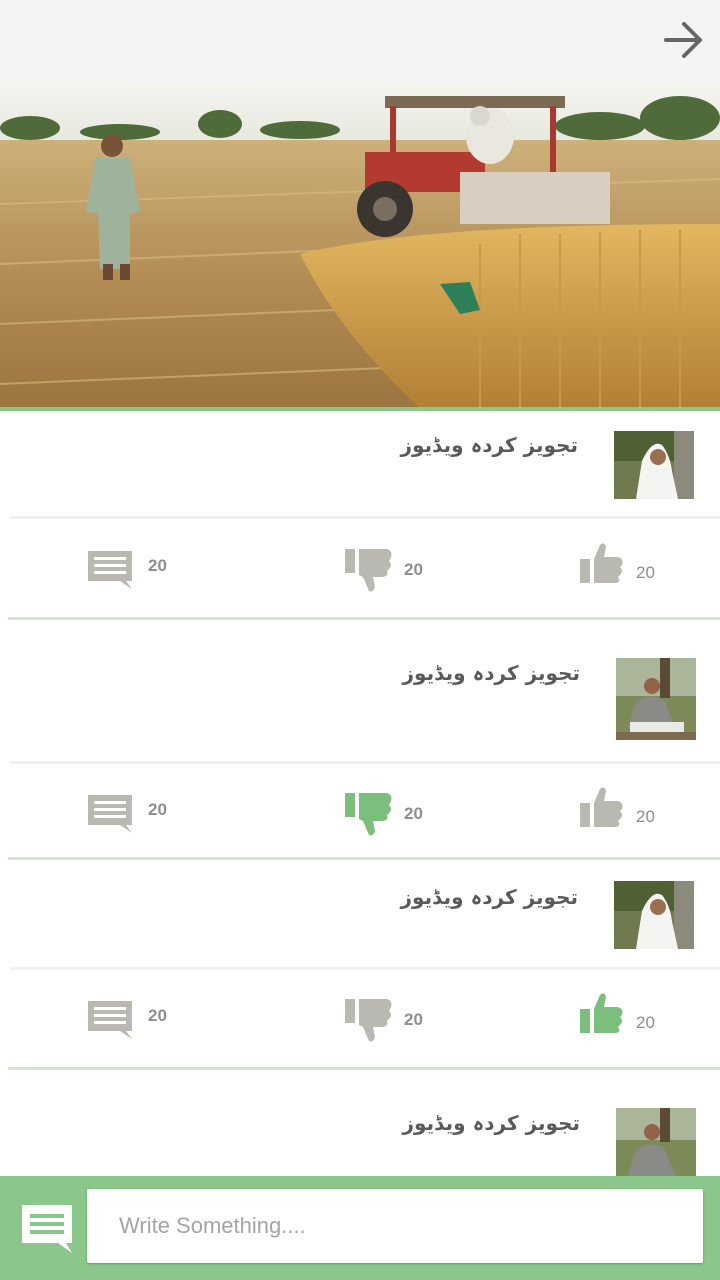 Image resolution: width=720 pixels, height=1280 pixels. What do you see at coordinates (360, 42) in the screenshot?
I see `top-bar` at bounding box center [360, 42].